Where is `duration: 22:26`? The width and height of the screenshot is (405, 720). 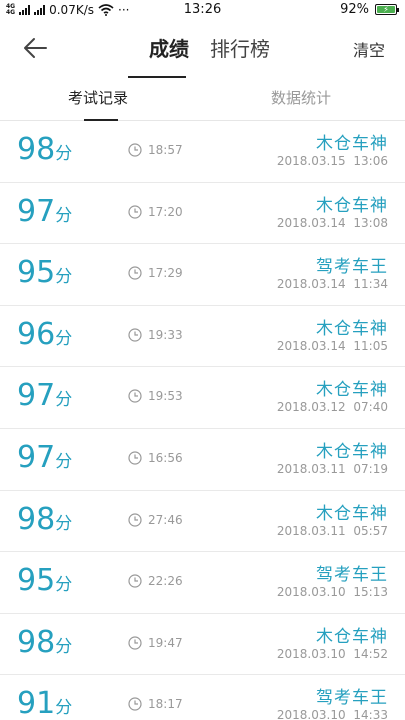 duration: 22:26 is located at coordinates (155, 581).